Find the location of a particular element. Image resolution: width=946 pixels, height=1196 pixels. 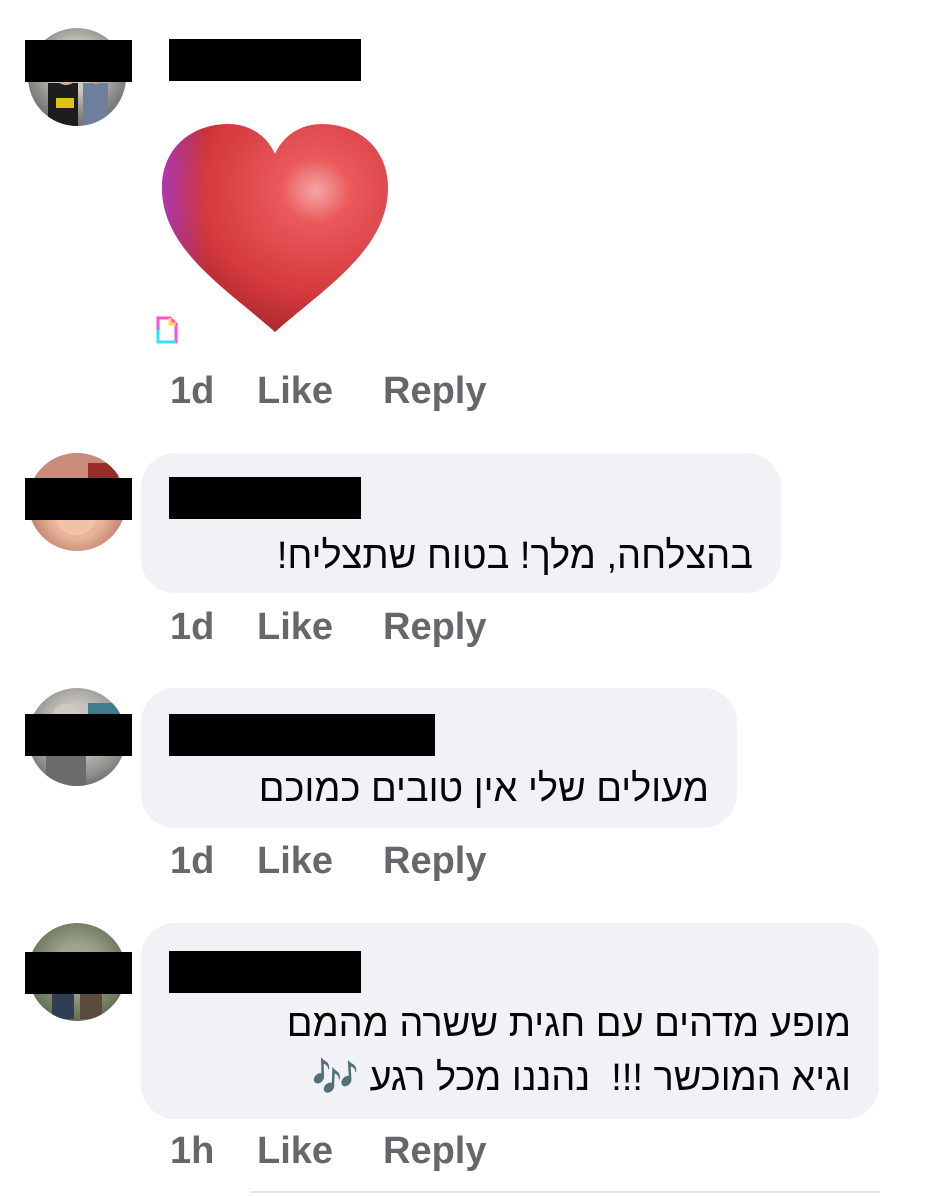

comment-bubble: מעולים שלי אין טובים כמוכם is located at coordinates (439, 758).